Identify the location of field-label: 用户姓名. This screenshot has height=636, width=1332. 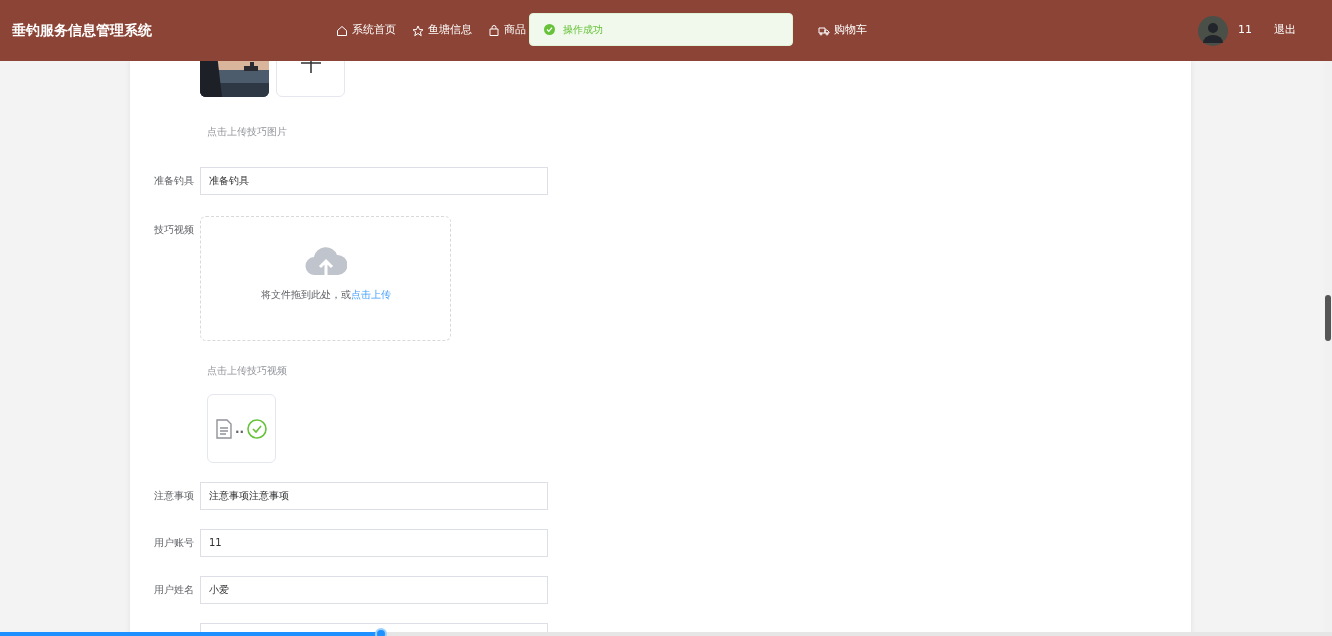
(174, 589).